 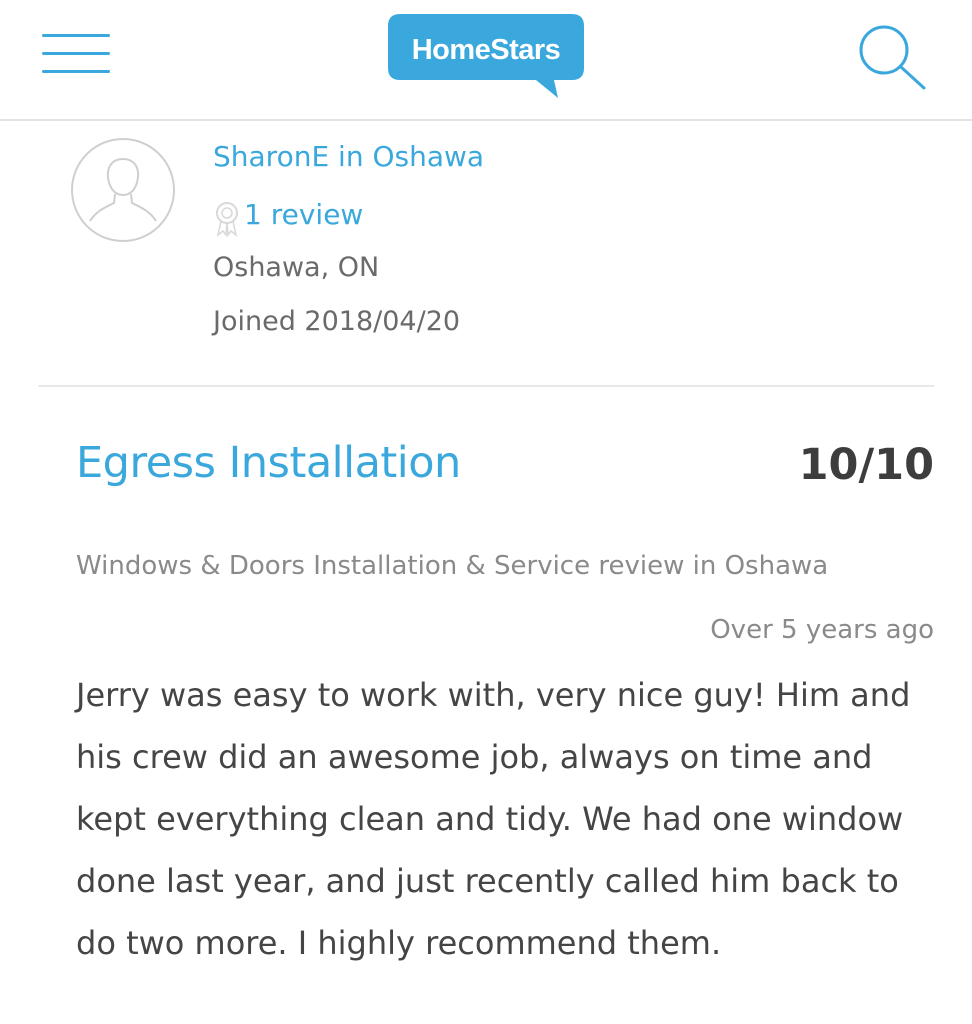 I want to click on logo-text: HomeStars, so click(x=486, y=50).